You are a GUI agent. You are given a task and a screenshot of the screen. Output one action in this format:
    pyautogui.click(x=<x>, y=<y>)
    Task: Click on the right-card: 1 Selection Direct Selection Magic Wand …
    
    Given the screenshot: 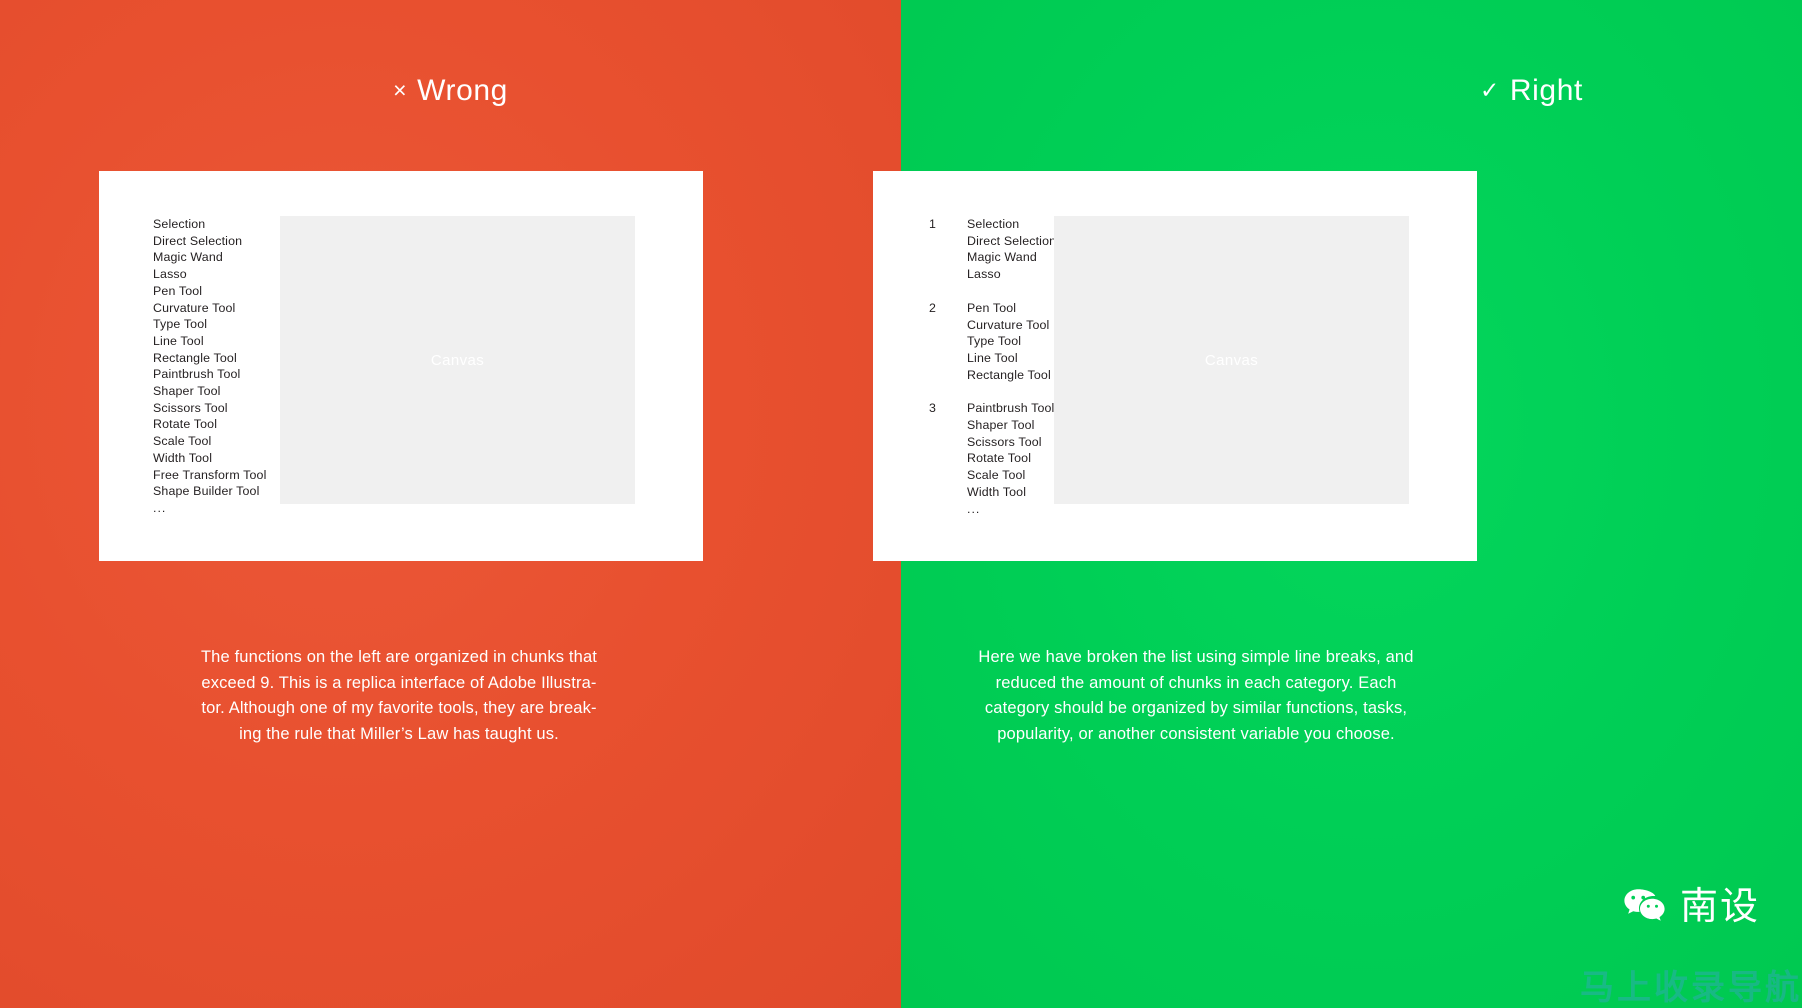 What is the action you would take?
    pyautogui.click(x=1175, y=366)
    